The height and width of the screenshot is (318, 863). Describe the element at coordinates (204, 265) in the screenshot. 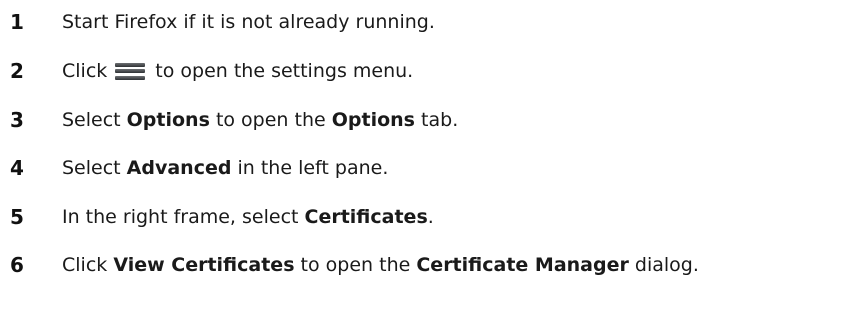

I see `ui-term-view-certificates: View Certificates` at that location.